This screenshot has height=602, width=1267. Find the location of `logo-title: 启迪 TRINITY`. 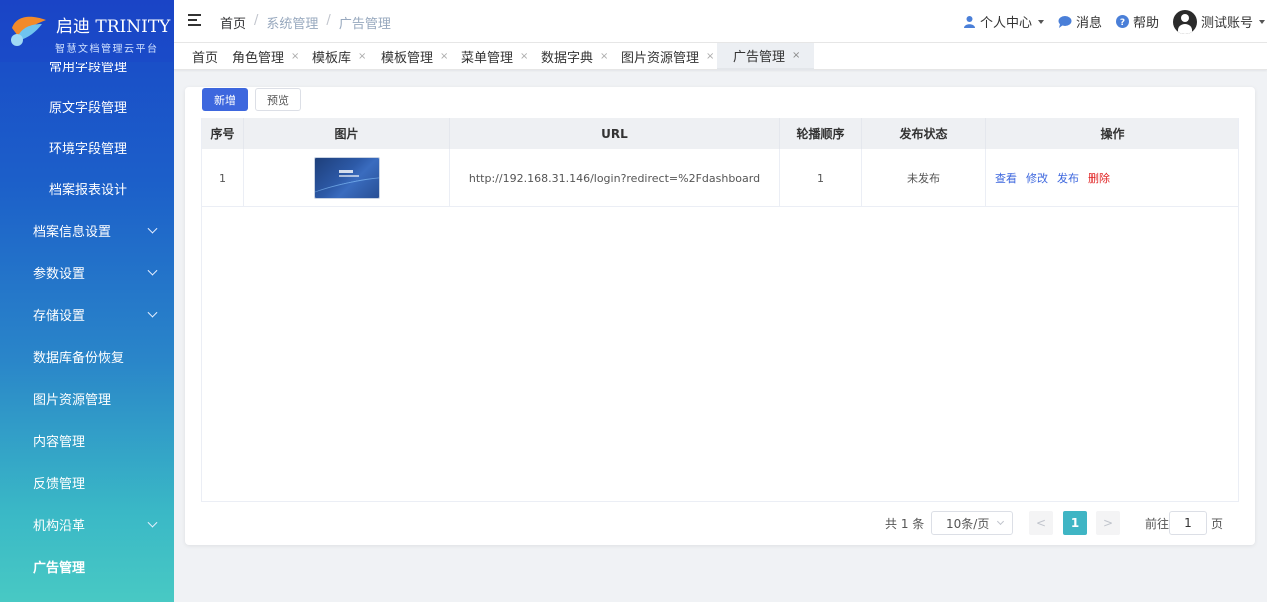

logo-title: 启迪 TRINITY is located at coordinates (113, 27).